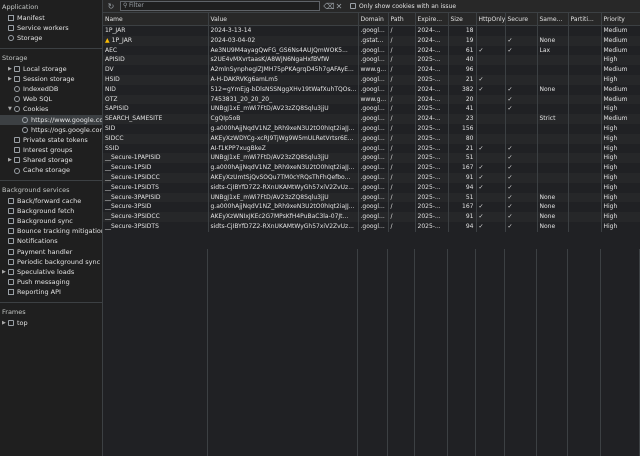 The height and width of the screenshot is (456, 640). What do you see at coordinates (51, 252) in the screenshot?
I see `sidebar-item-payment-handler: Payment handler` at bounding box center [51, 252].